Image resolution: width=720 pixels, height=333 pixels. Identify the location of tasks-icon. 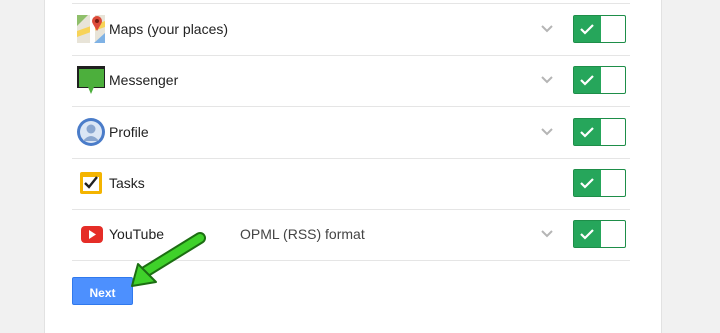
(91, 183).